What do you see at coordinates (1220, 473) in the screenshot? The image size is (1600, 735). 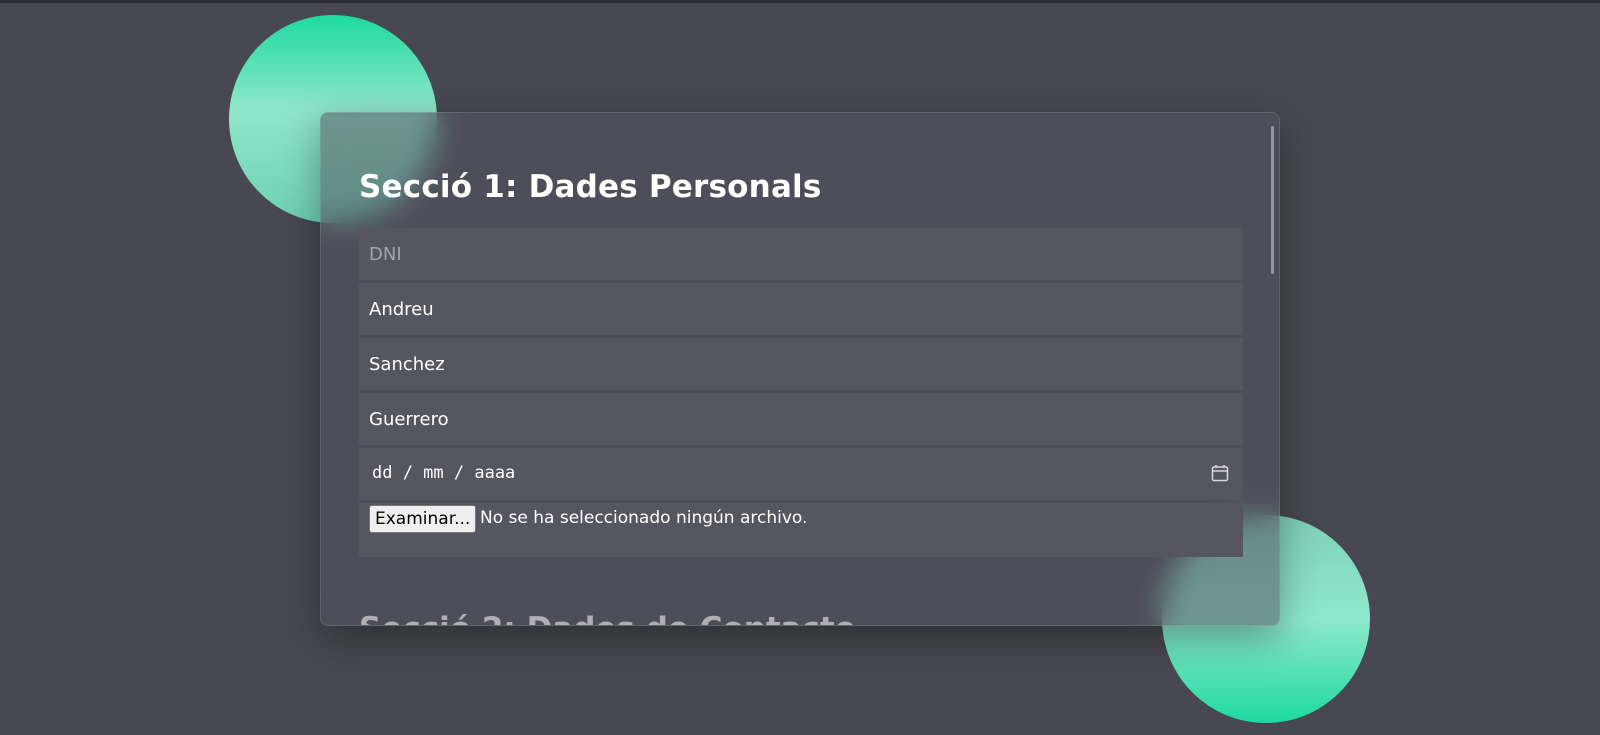 I see `calendar-icon` at bounding box center [1220, 473].